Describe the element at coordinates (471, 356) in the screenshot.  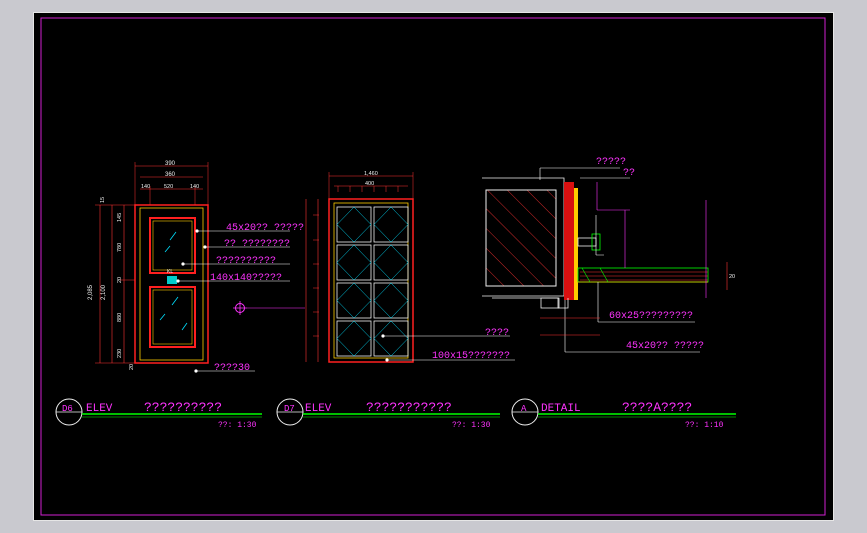
I see `d7-note-trim: 100x15???????` at that location.